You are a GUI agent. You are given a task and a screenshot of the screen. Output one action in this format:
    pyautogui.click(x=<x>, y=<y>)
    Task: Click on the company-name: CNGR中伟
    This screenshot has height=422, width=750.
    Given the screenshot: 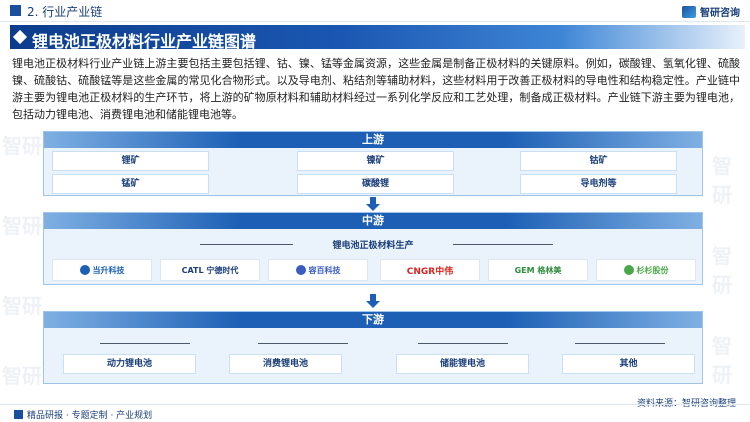 What is the action you would take?
    pyautogui.click(x=430, y=271)
    